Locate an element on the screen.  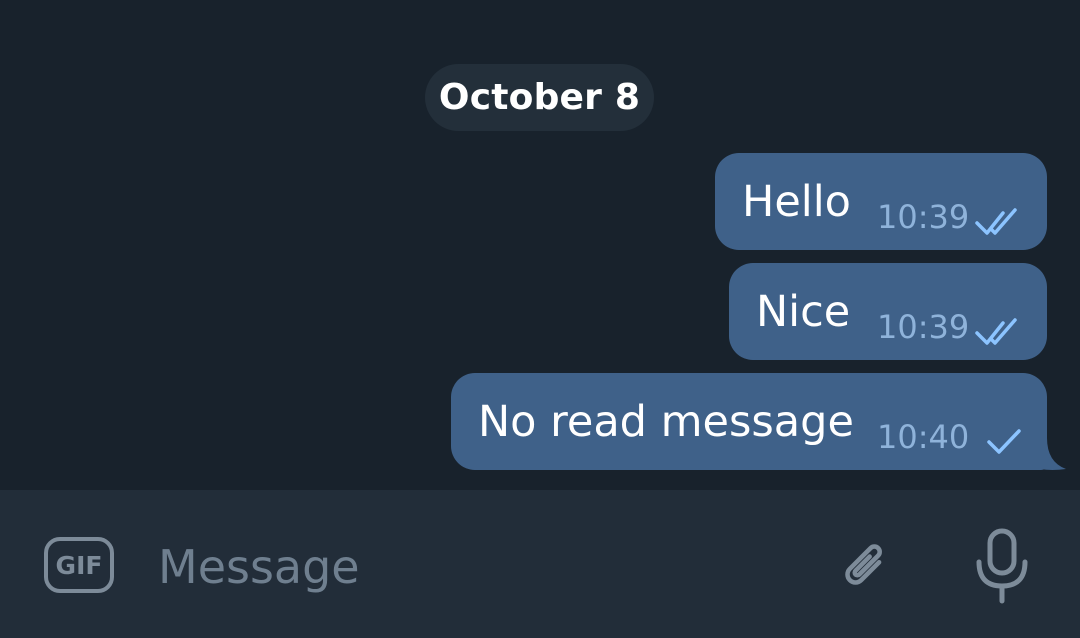
paperclip-icon is located at coordinates (864, 566).